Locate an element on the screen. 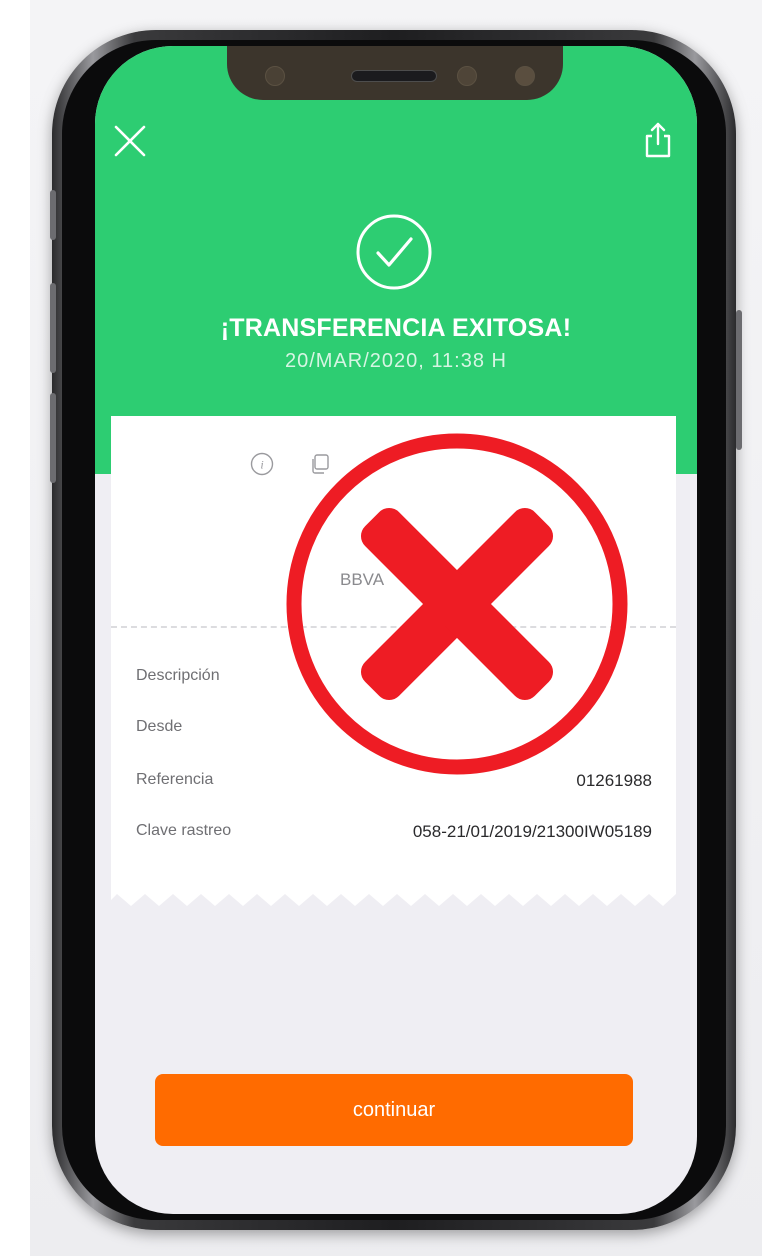 This screenshot has height=1256, width=762. row-label-descripcion: Descripción is located at coordinates (178, 675).